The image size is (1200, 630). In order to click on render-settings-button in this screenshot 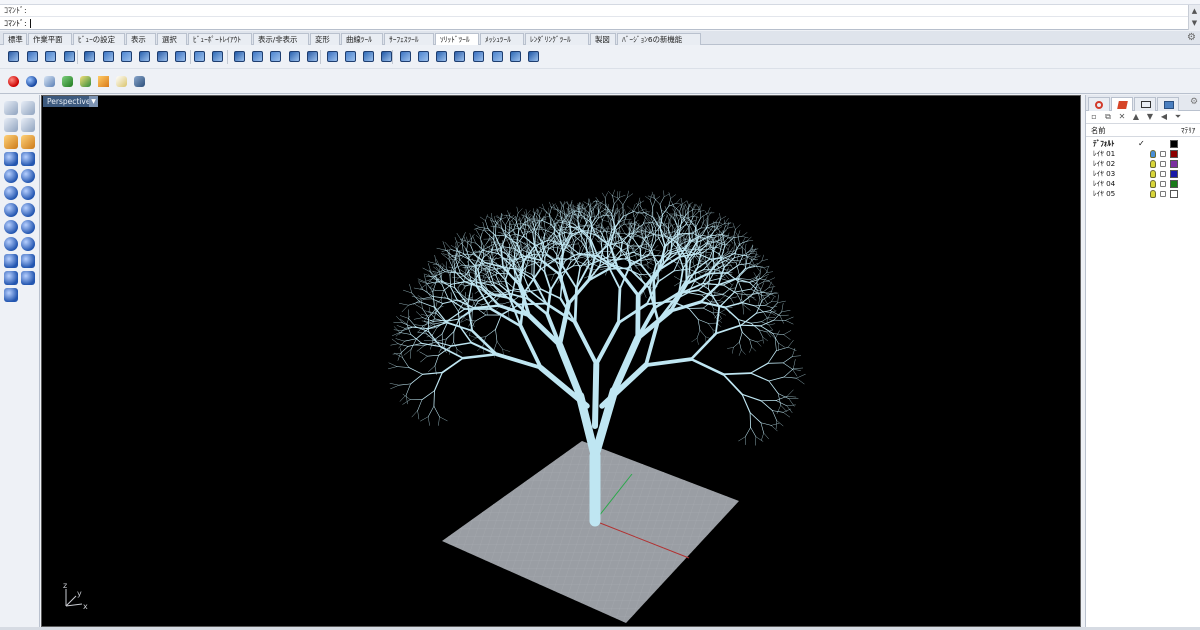, I will do `click(139, 81)`.